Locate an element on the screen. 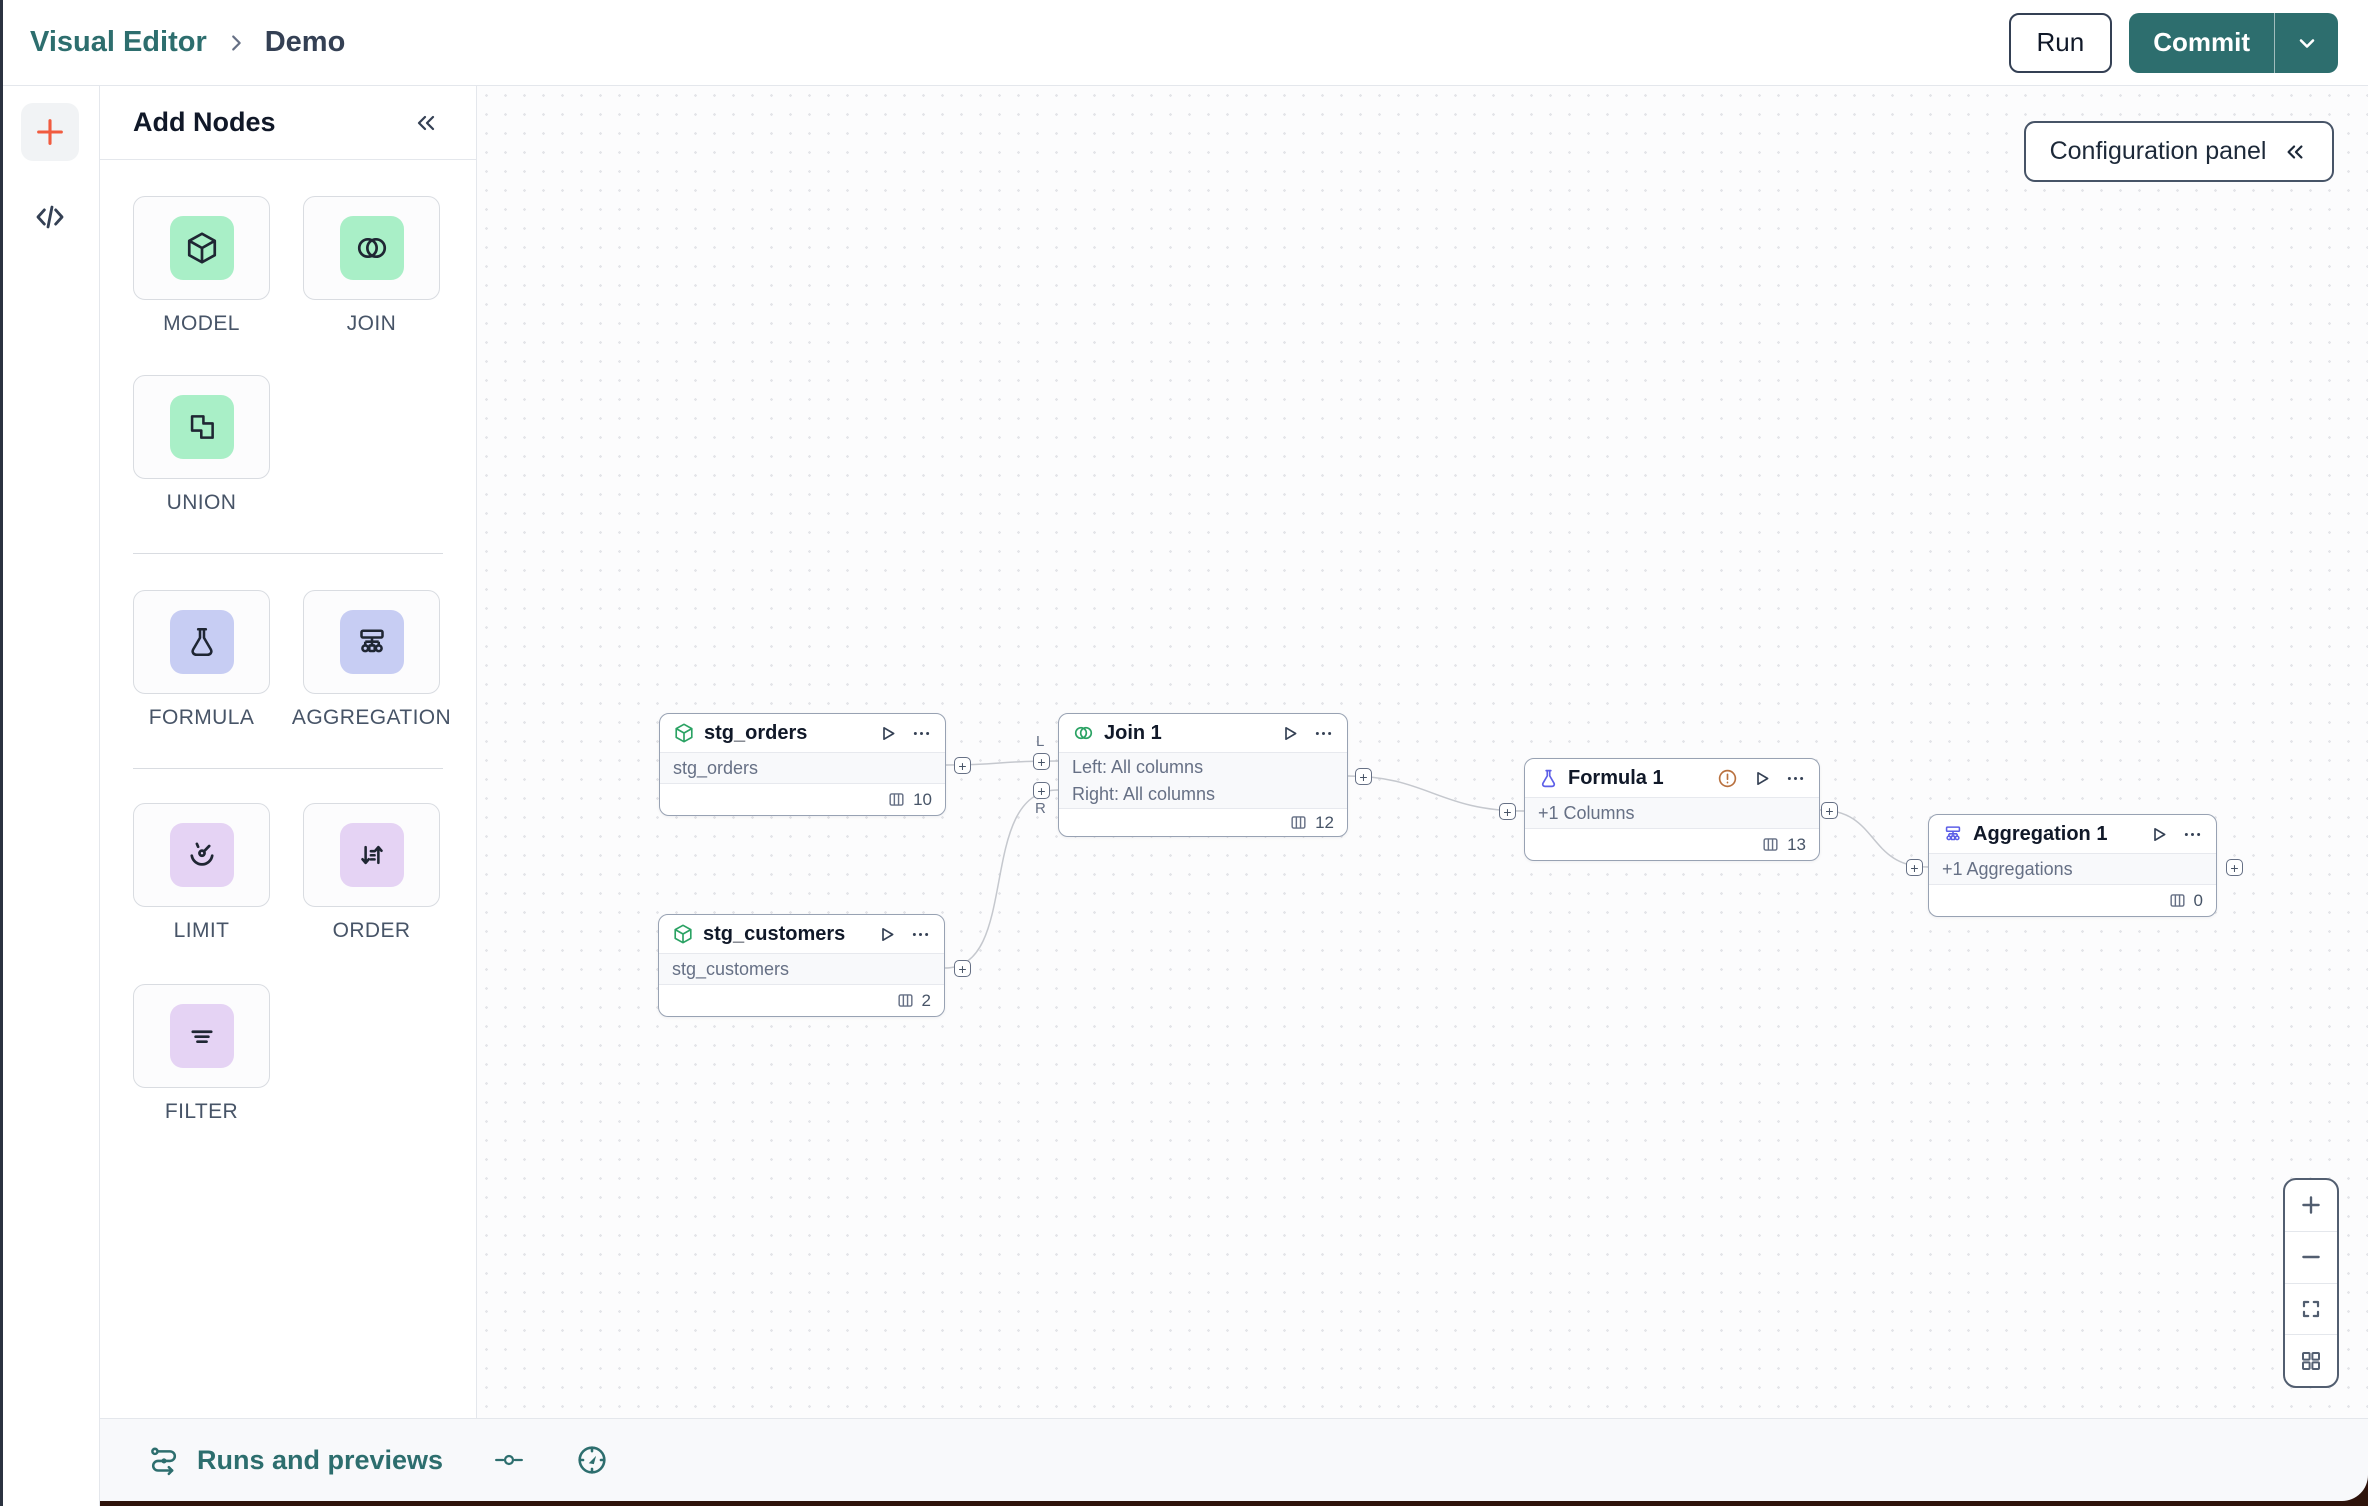 The height and width of the screenshot is (1506, 2368). node-title: Join 1 is located at coordinates (1133, 732).